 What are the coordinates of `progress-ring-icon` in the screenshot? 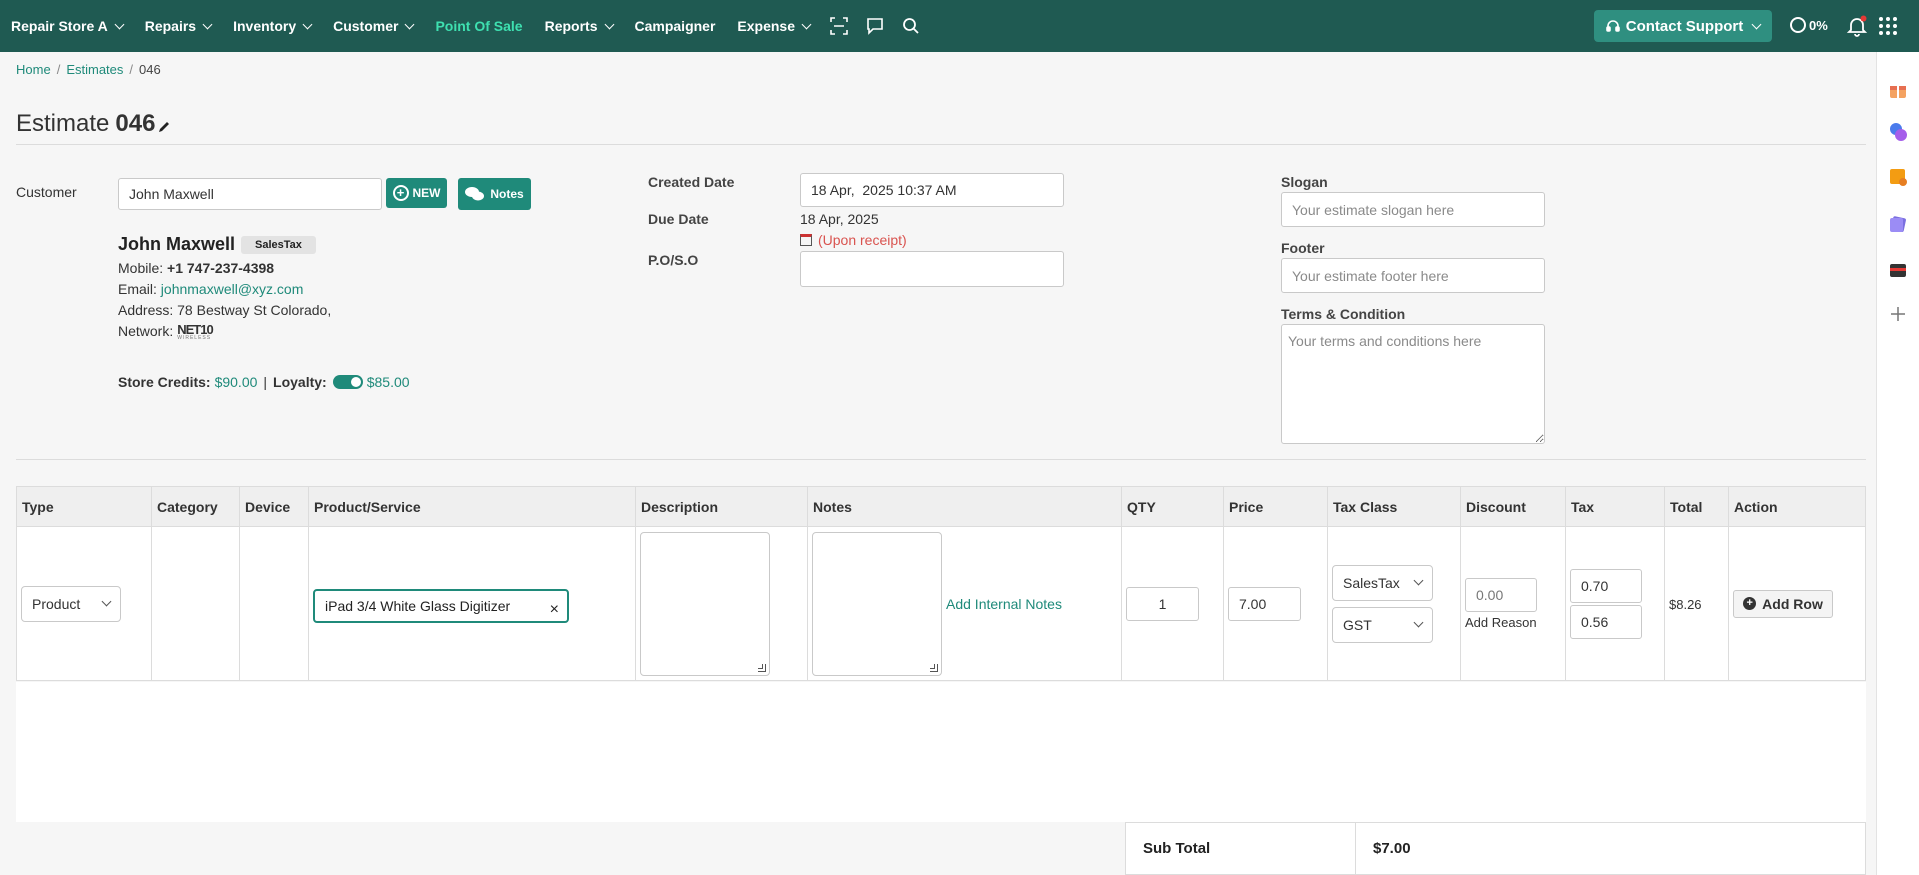 It's located at (1798, 25).